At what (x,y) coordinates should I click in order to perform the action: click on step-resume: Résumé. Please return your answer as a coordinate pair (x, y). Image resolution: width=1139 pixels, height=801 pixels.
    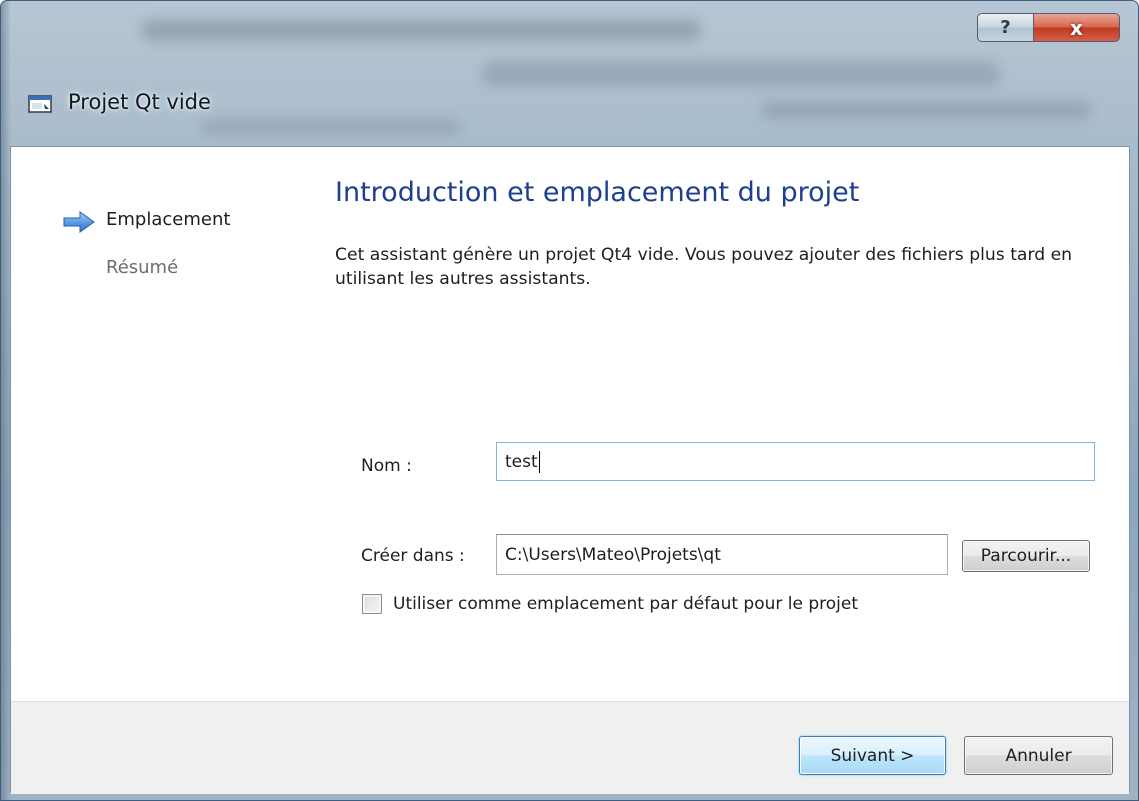
    Looking at the image, I should click on (142, 267).